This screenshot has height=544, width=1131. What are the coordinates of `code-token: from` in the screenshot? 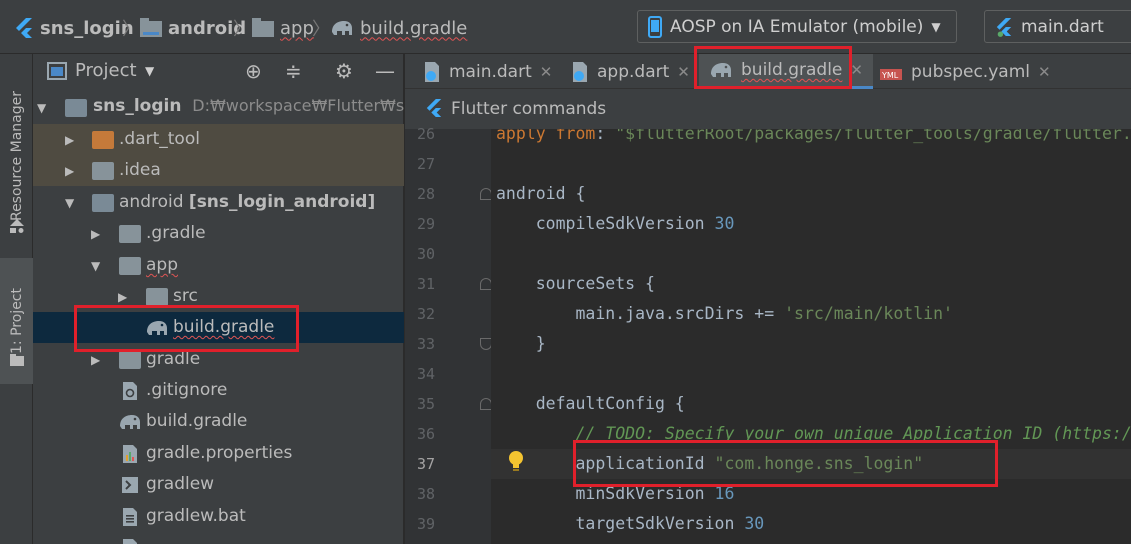 It's located at (575, 136).